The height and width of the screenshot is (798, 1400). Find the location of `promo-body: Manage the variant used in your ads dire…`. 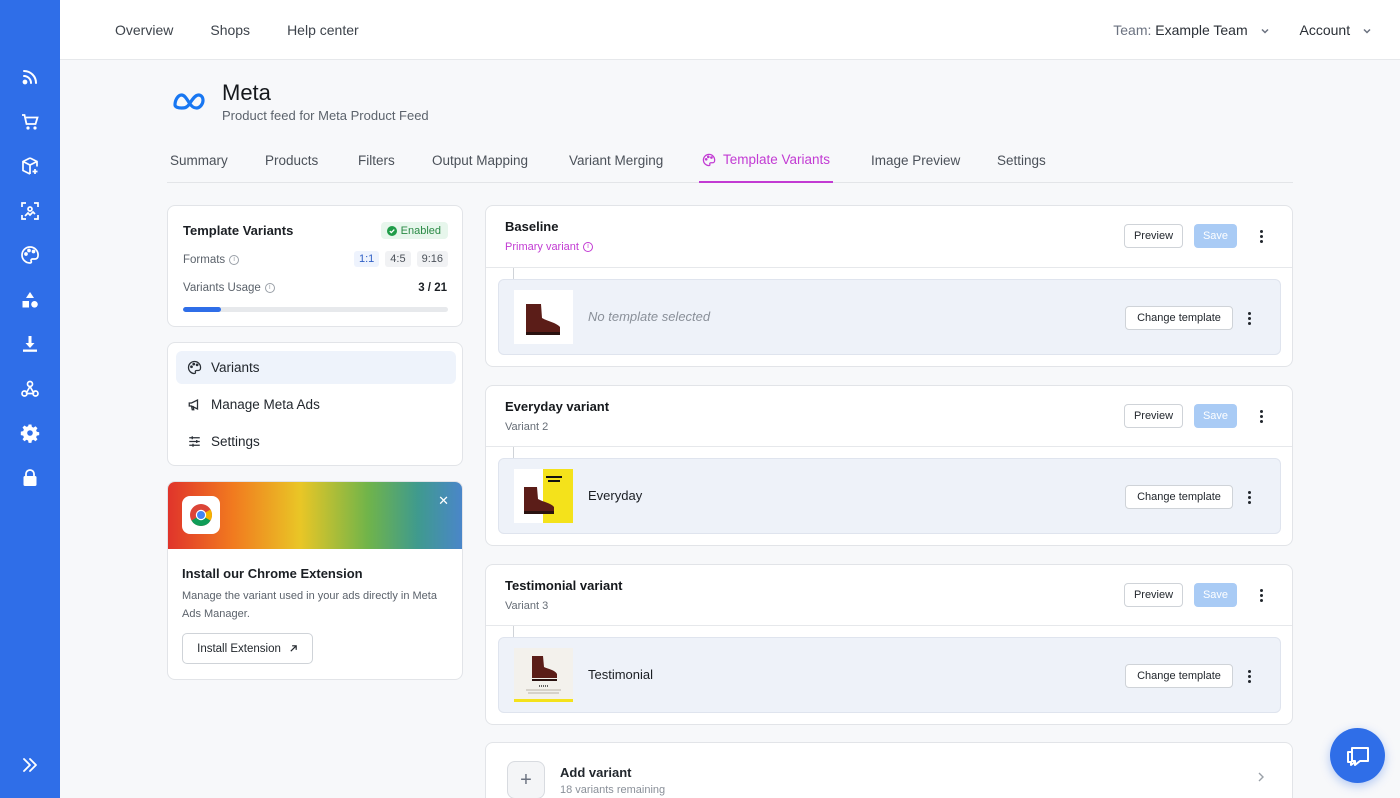

promo-body: Manage the variant used in your ads dire… is located at coordinates (309, 605).